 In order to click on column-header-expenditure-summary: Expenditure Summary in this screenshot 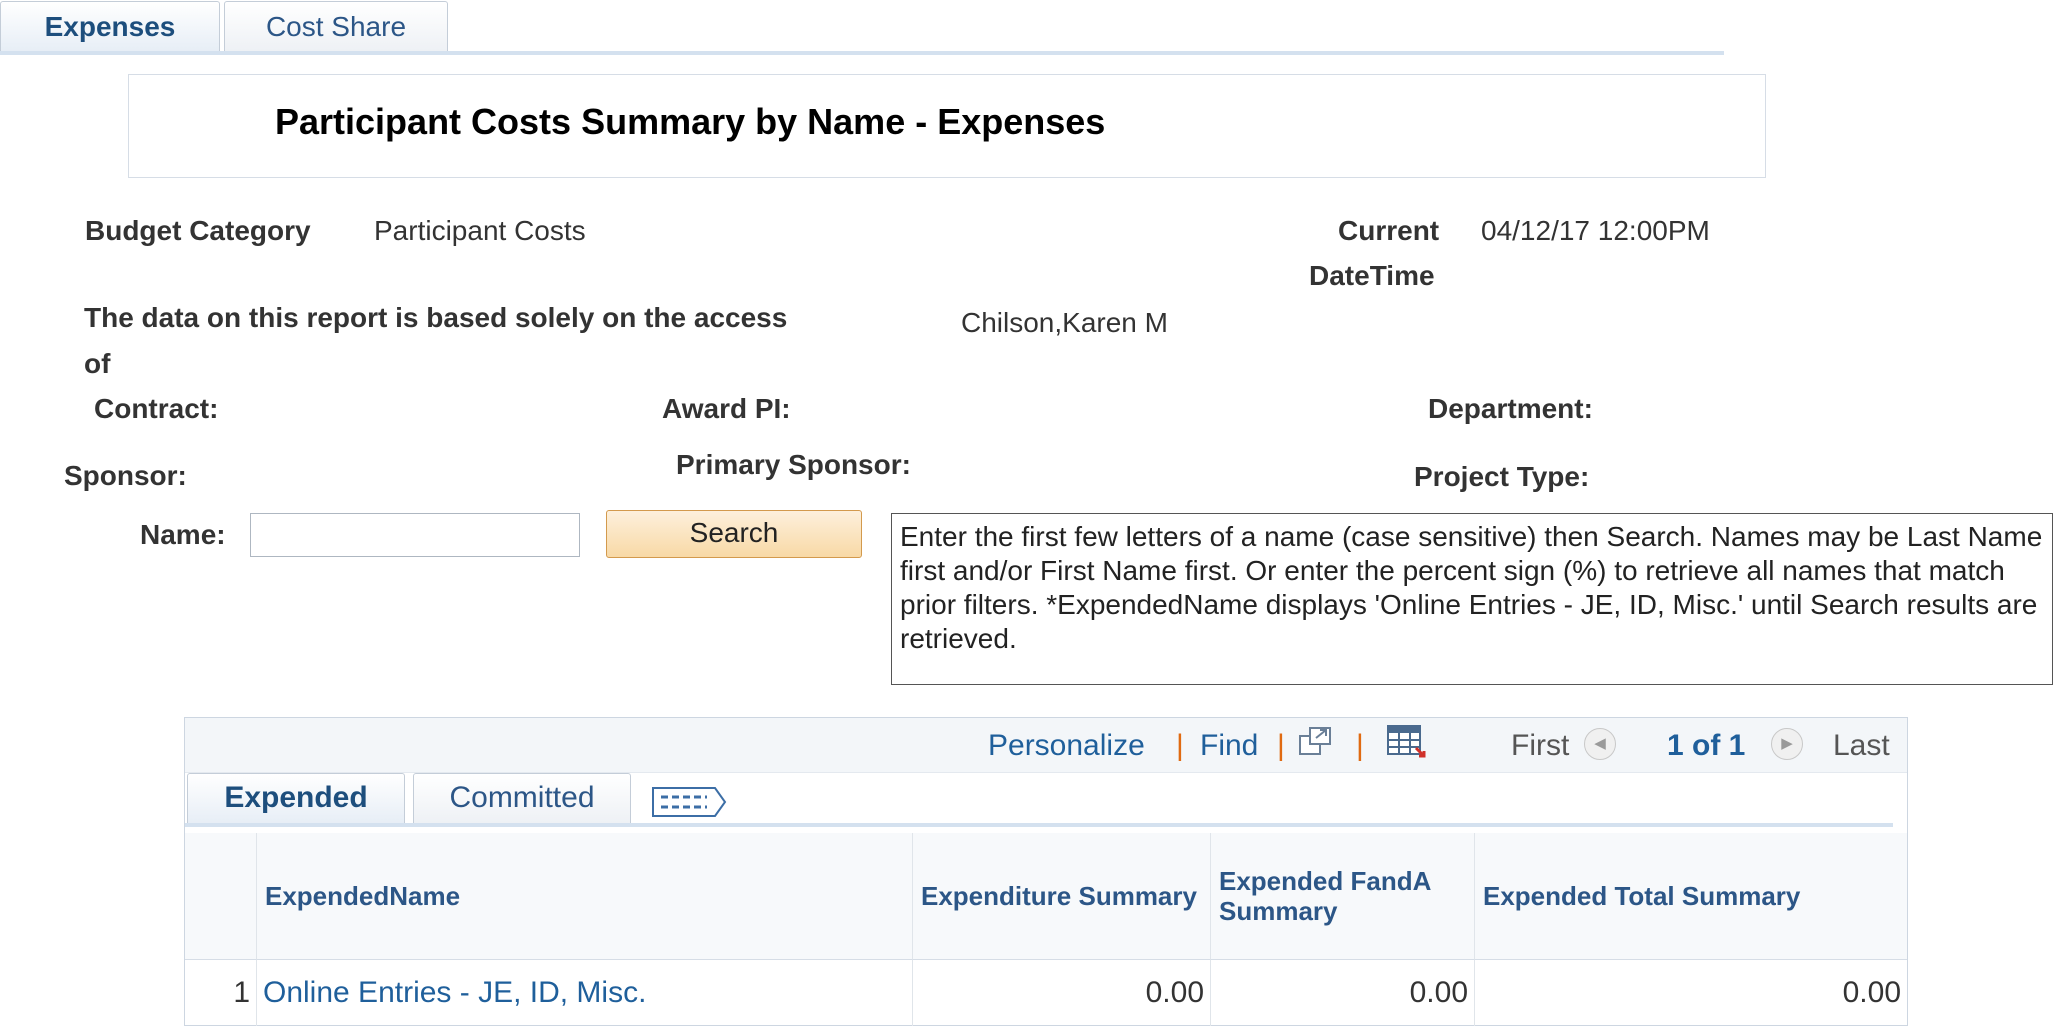, I will do `click(1062, 896)`.